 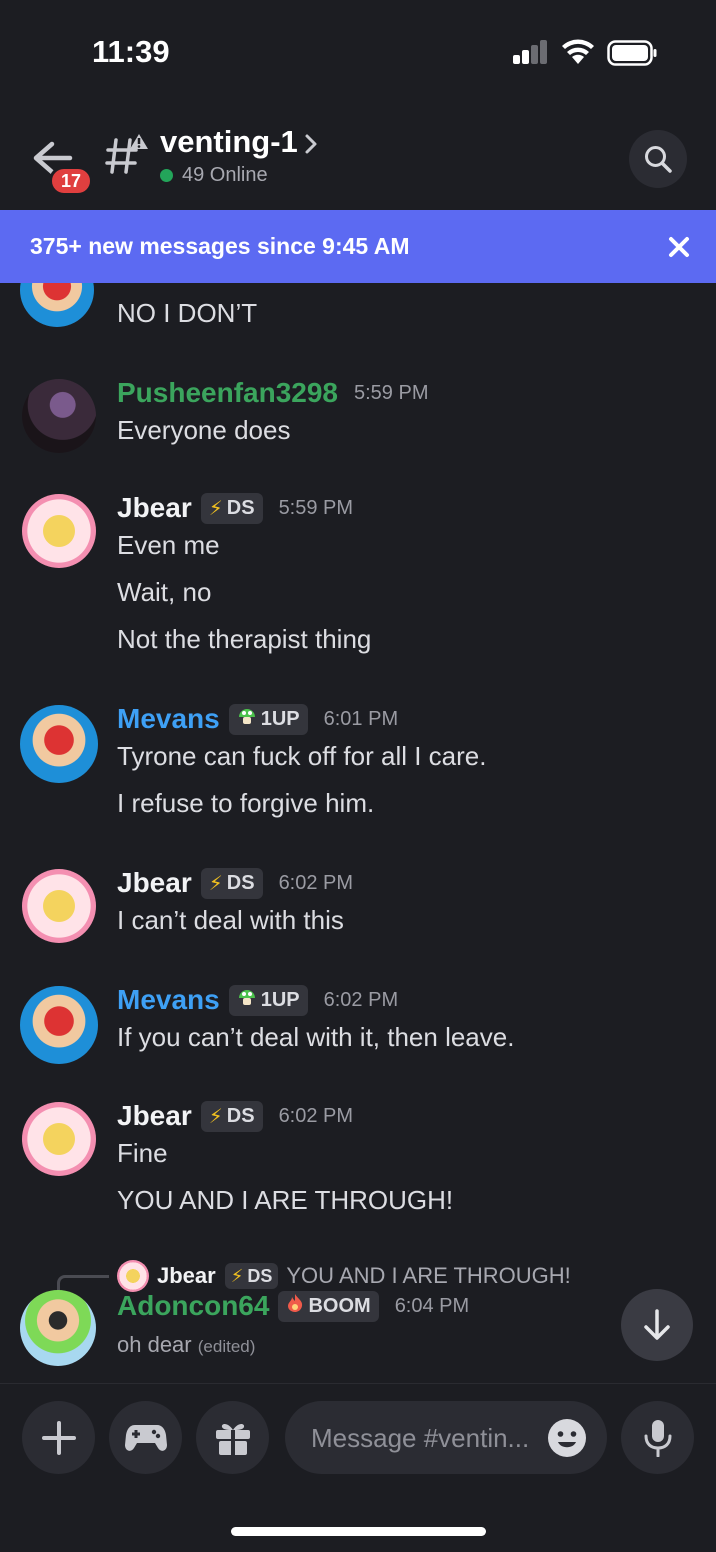 What do you see at coordinates (311, 144) in the screenshot?
I see `chevron-right-icon` at bounding box center [311, 144].